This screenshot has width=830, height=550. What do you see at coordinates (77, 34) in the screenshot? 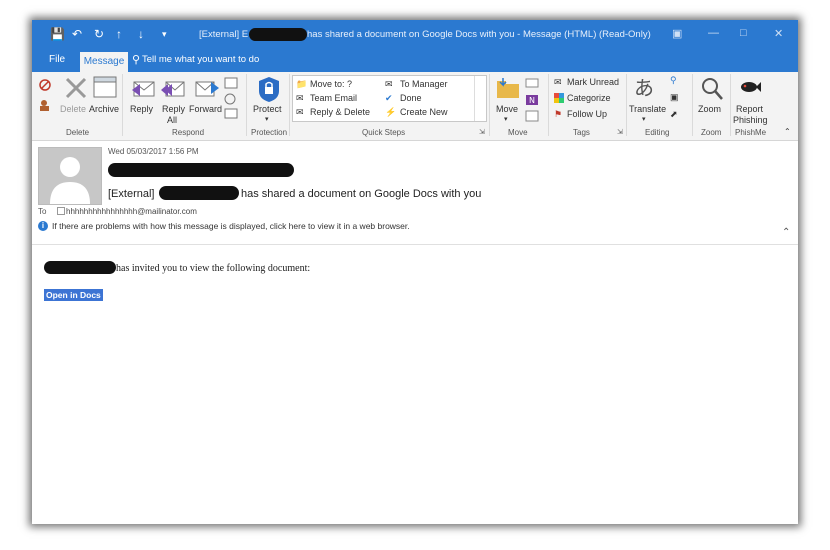
I see `undo-icon: ↶` at bounding box center [77, 34].